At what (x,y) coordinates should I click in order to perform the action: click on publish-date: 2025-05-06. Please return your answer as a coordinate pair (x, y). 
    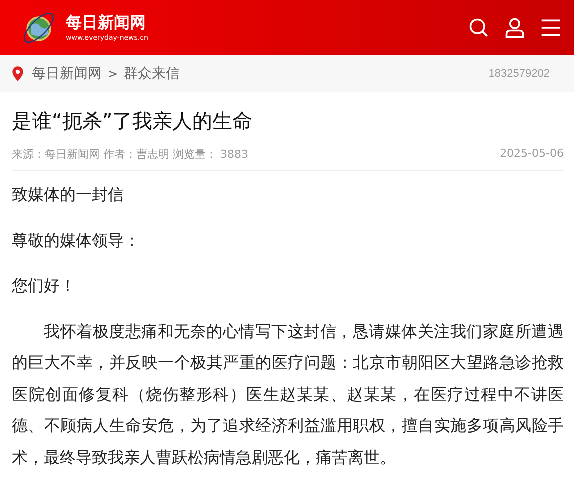
    Looking at the image, I should click on (532, 154).